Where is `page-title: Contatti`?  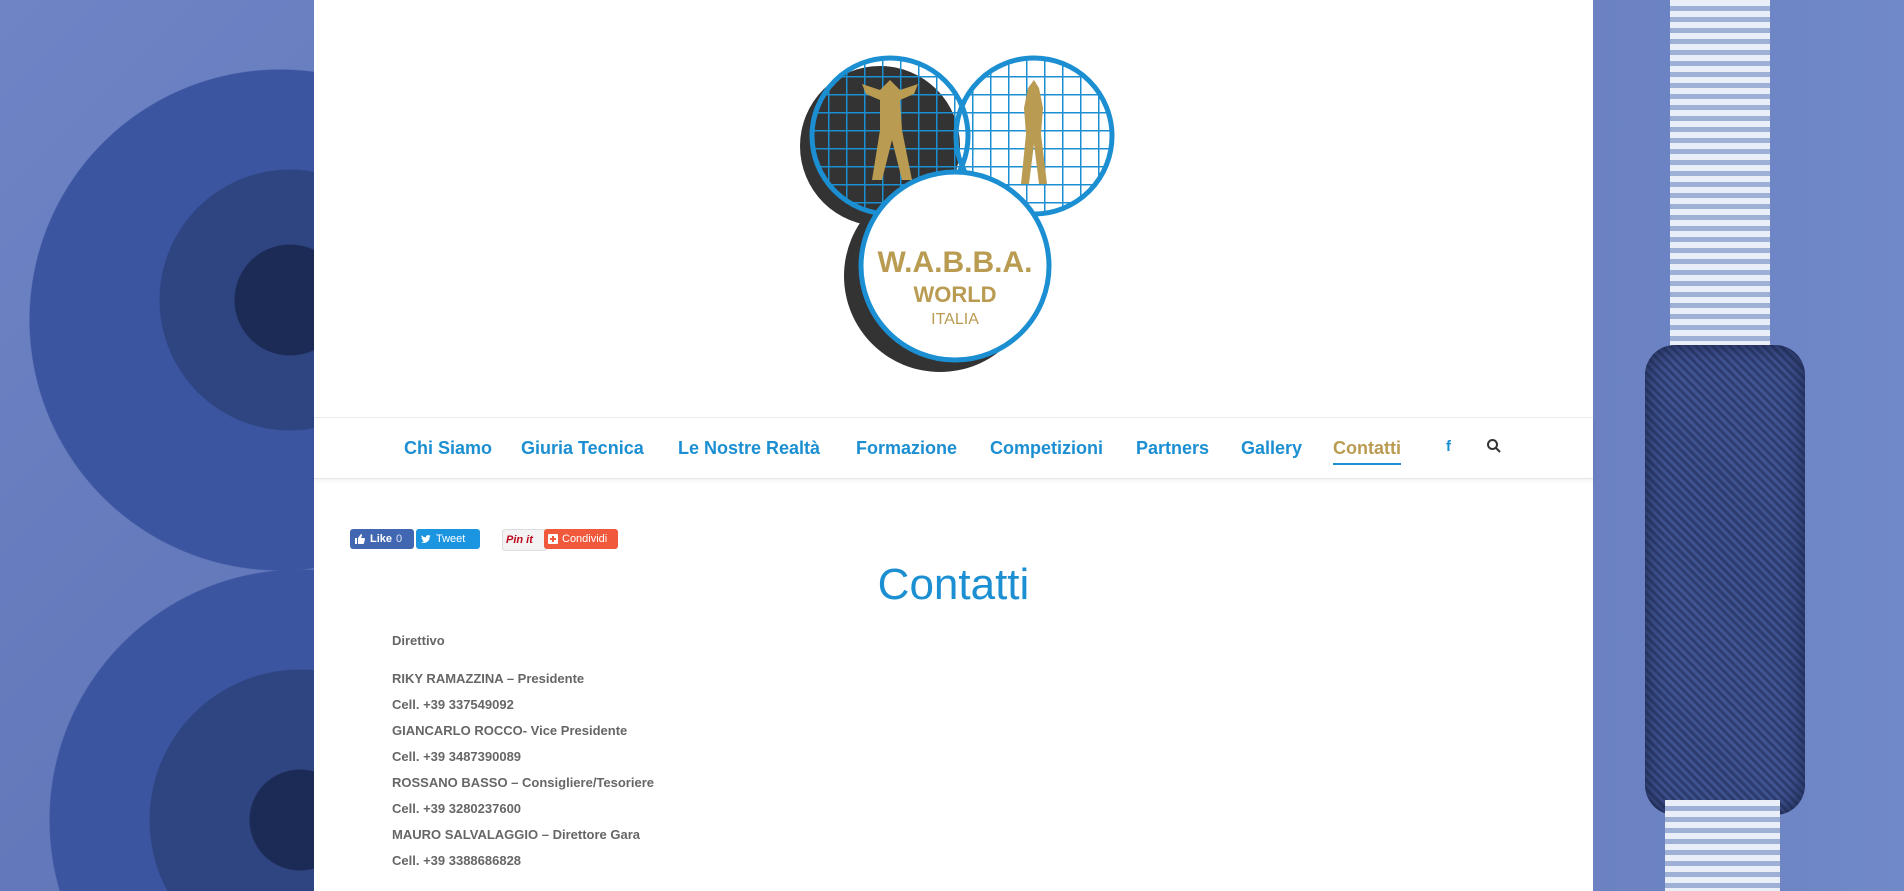
page-title: Contatti is located at coordinates (953, 584).